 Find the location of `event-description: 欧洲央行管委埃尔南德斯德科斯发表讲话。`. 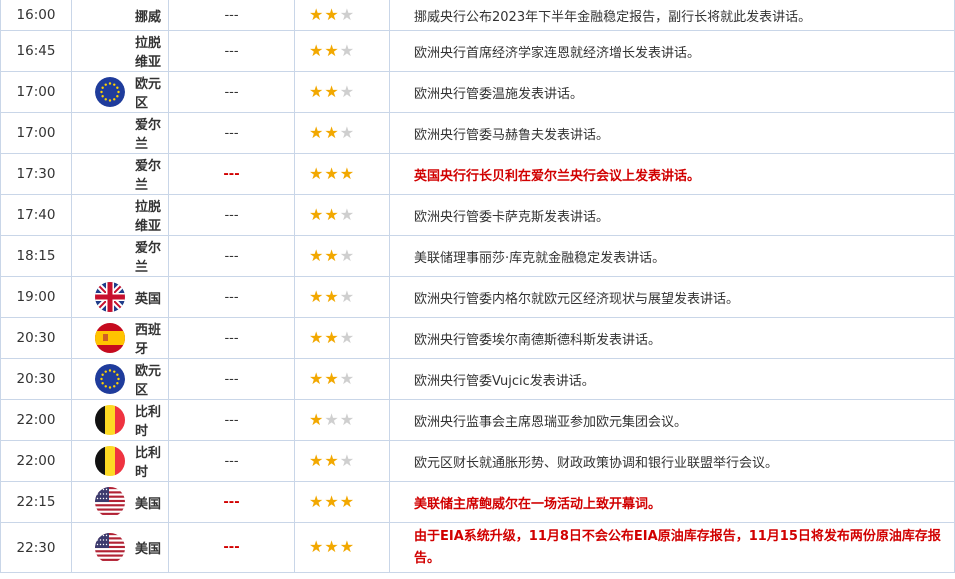

event-description: 欧洲央行管委埃尔南德斯德科斯发表讲话。 is located at coordinates (672, 338).